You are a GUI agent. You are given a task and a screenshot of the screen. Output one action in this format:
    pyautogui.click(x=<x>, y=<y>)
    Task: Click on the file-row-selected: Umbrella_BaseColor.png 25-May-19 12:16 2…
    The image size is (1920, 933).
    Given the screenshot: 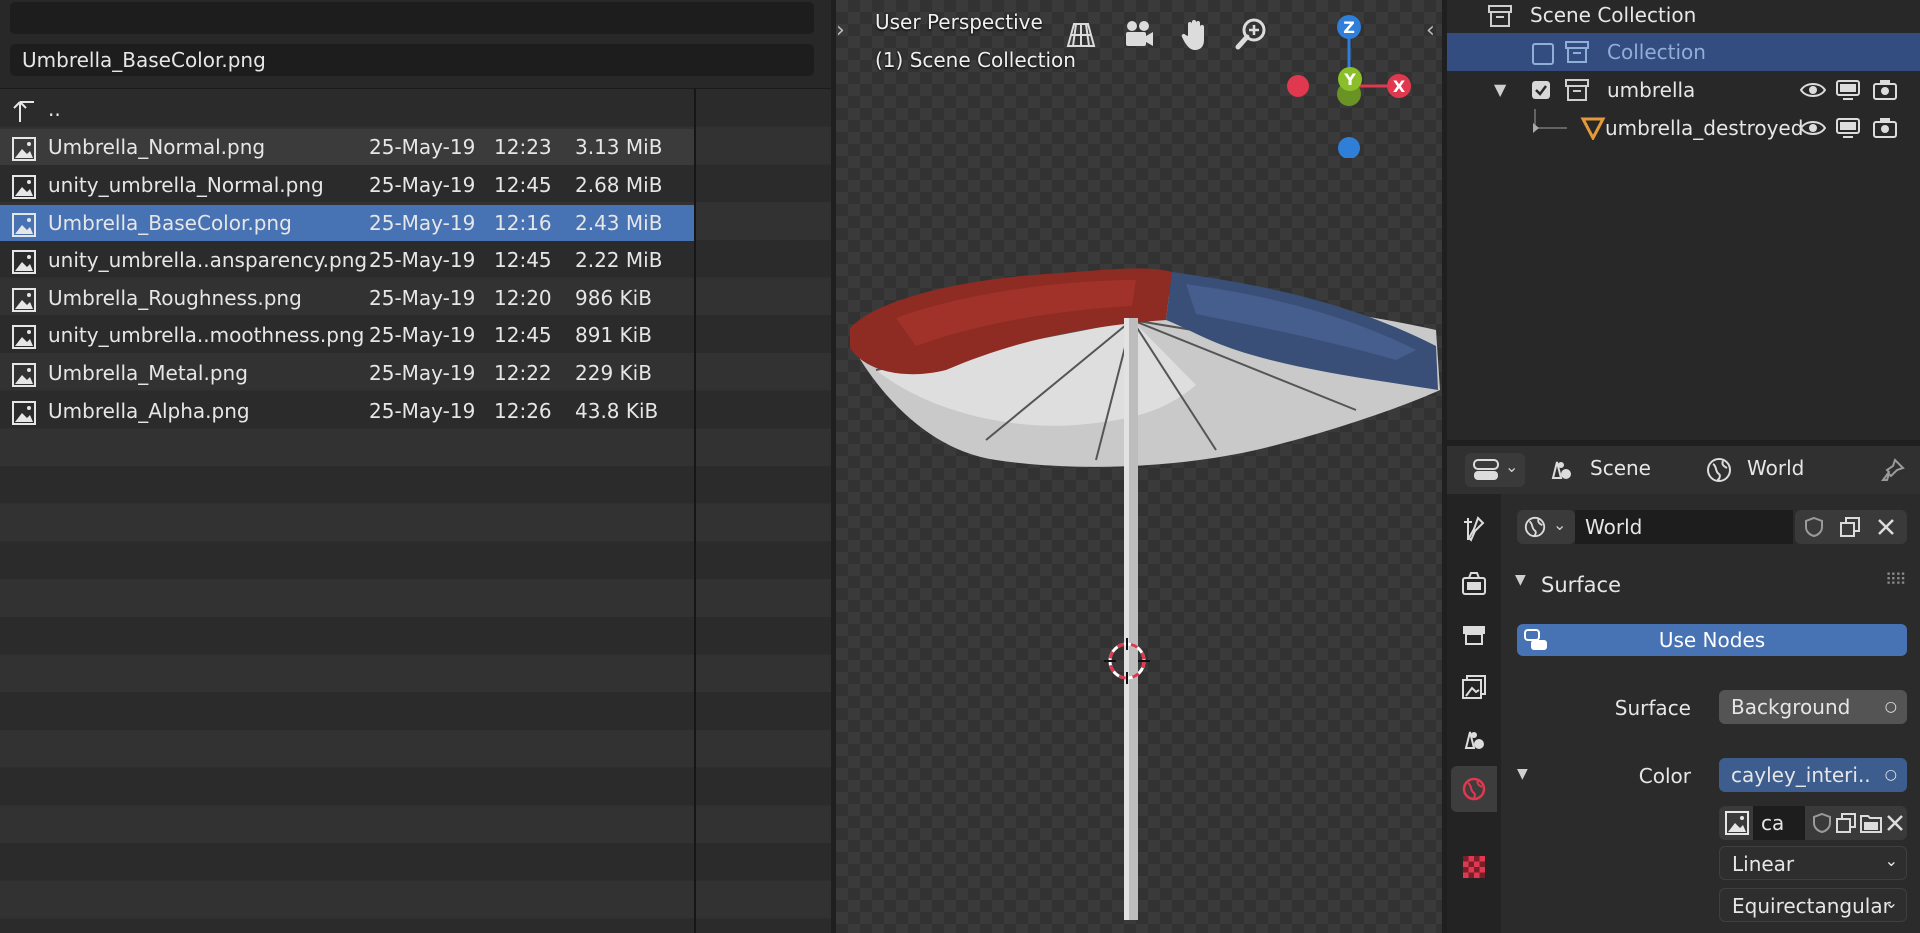 What is the action you would take?
    pyautogui.click(x=347, y=223)
    